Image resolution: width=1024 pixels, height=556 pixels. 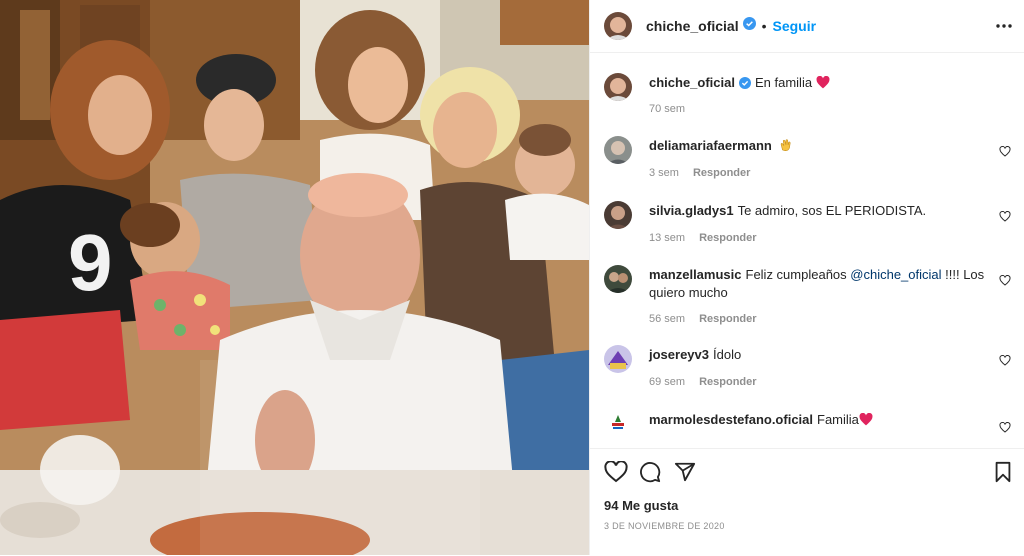 What do you see at coordinates (1003, 474) in the screenshot?
I see `bookmark-icon` at bounding box center [1003, 474].